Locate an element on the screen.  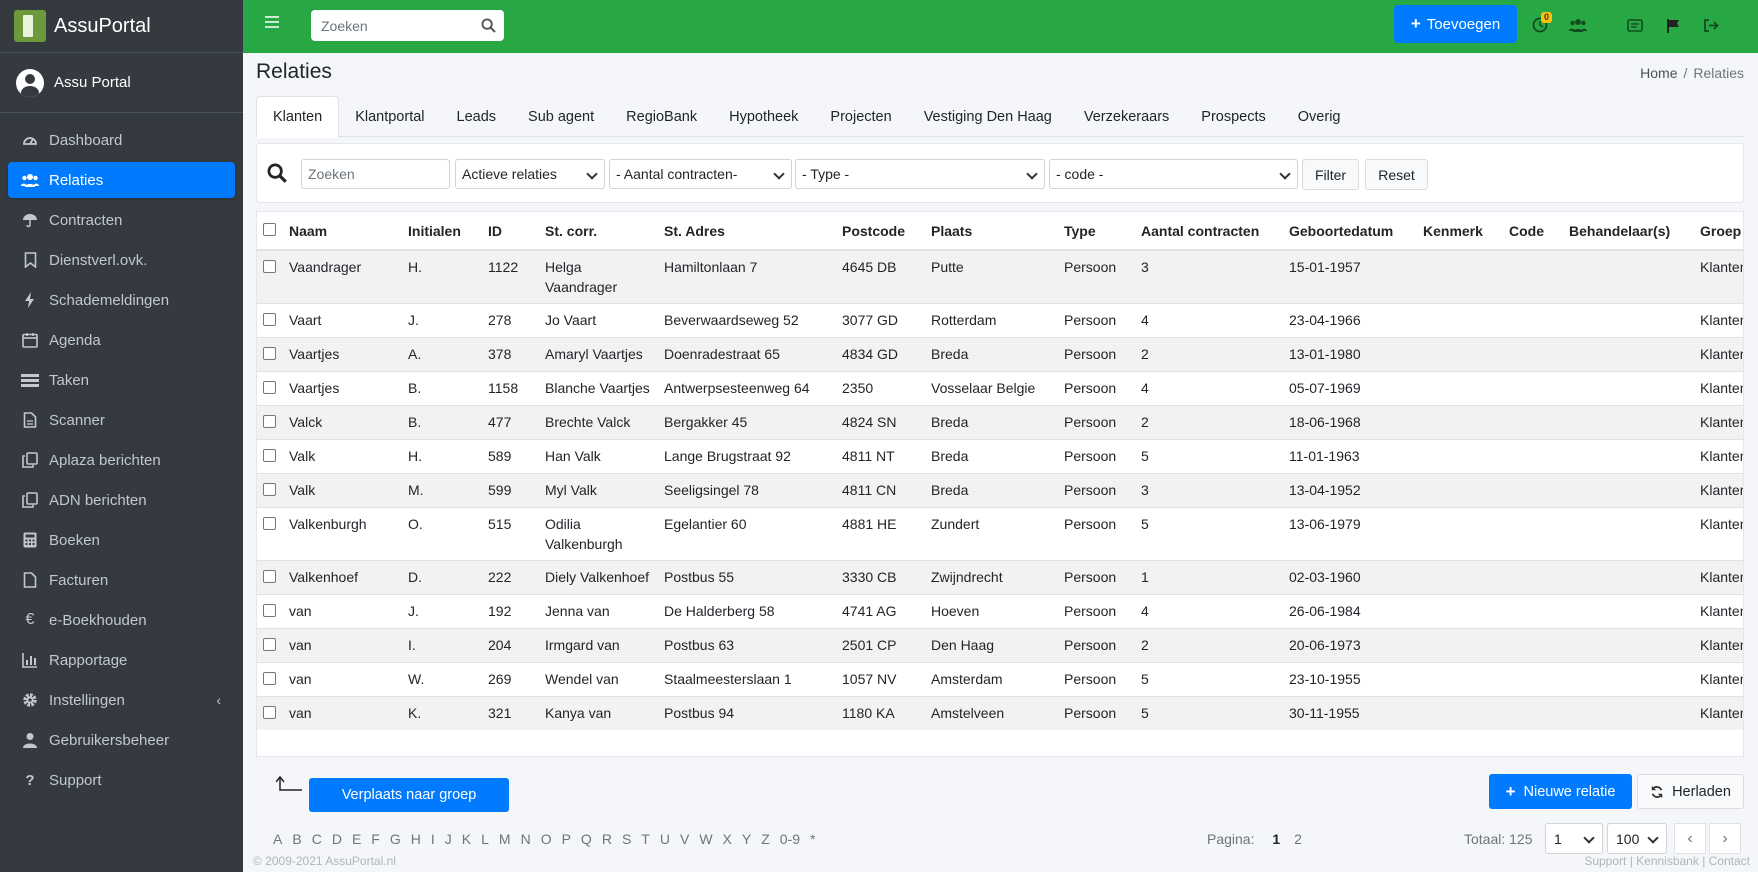
column-header: Plaats is located at coordinates (991, 231).